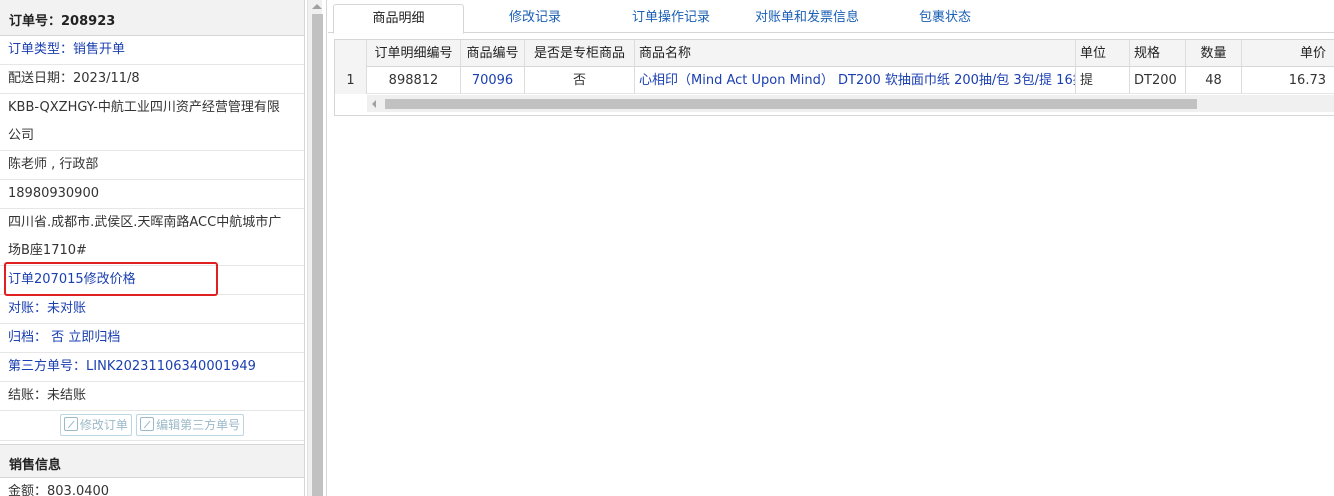  Describe the element at coordinates (67, 395) in the screenshot. I see `settle-value: 未结账` at that location.